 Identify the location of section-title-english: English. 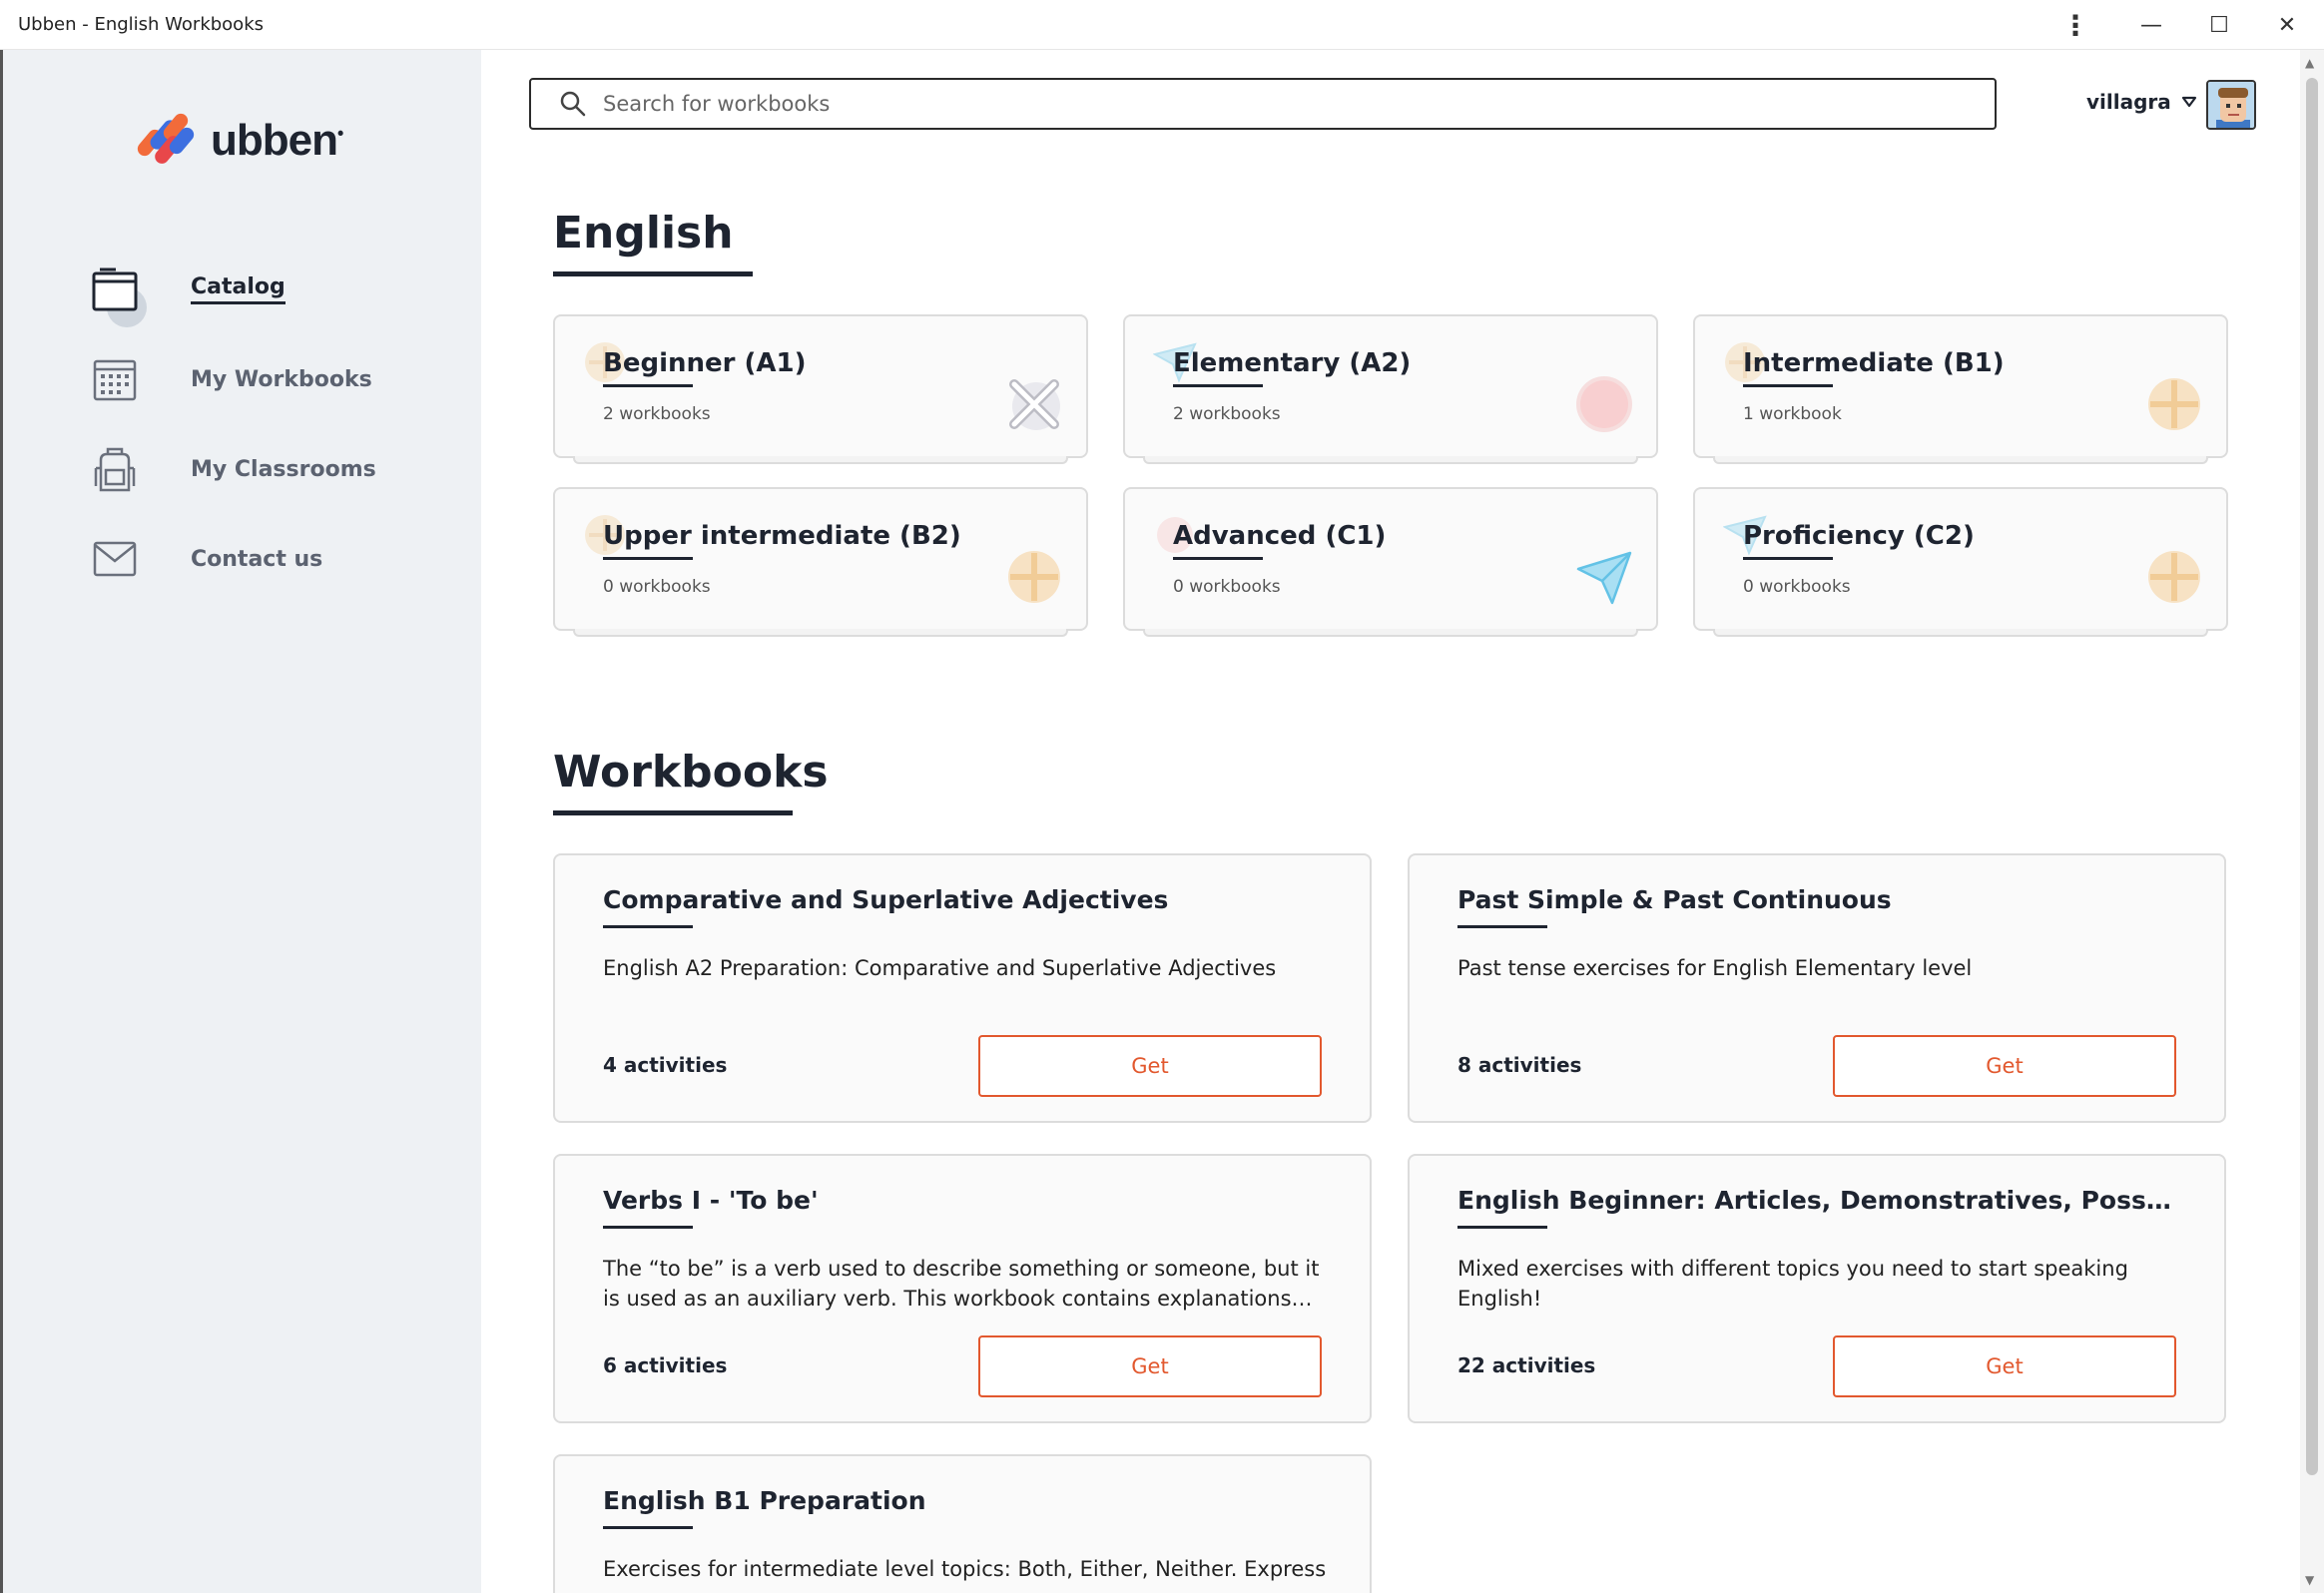
(643, 234).